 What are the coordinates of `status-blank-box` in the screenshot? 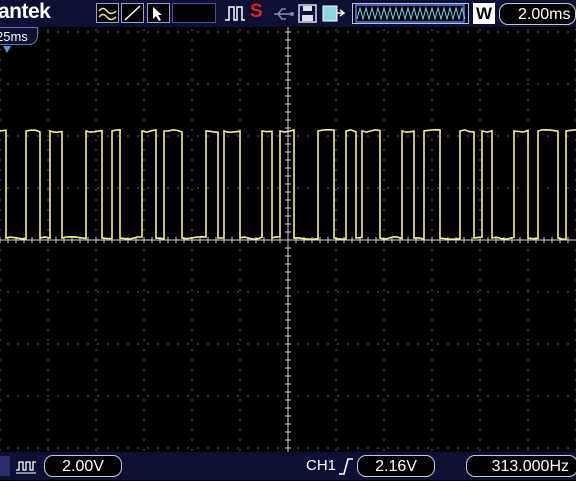 It's located at (194, 13).